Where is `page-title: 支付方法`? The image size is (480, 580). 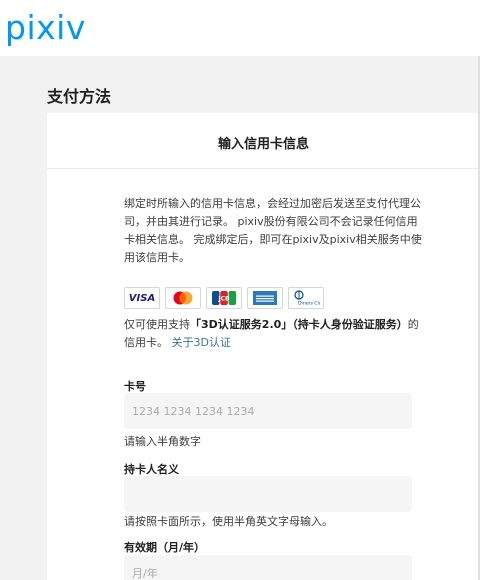
page-title: 支付方法 is located at coordinates (79, 96).